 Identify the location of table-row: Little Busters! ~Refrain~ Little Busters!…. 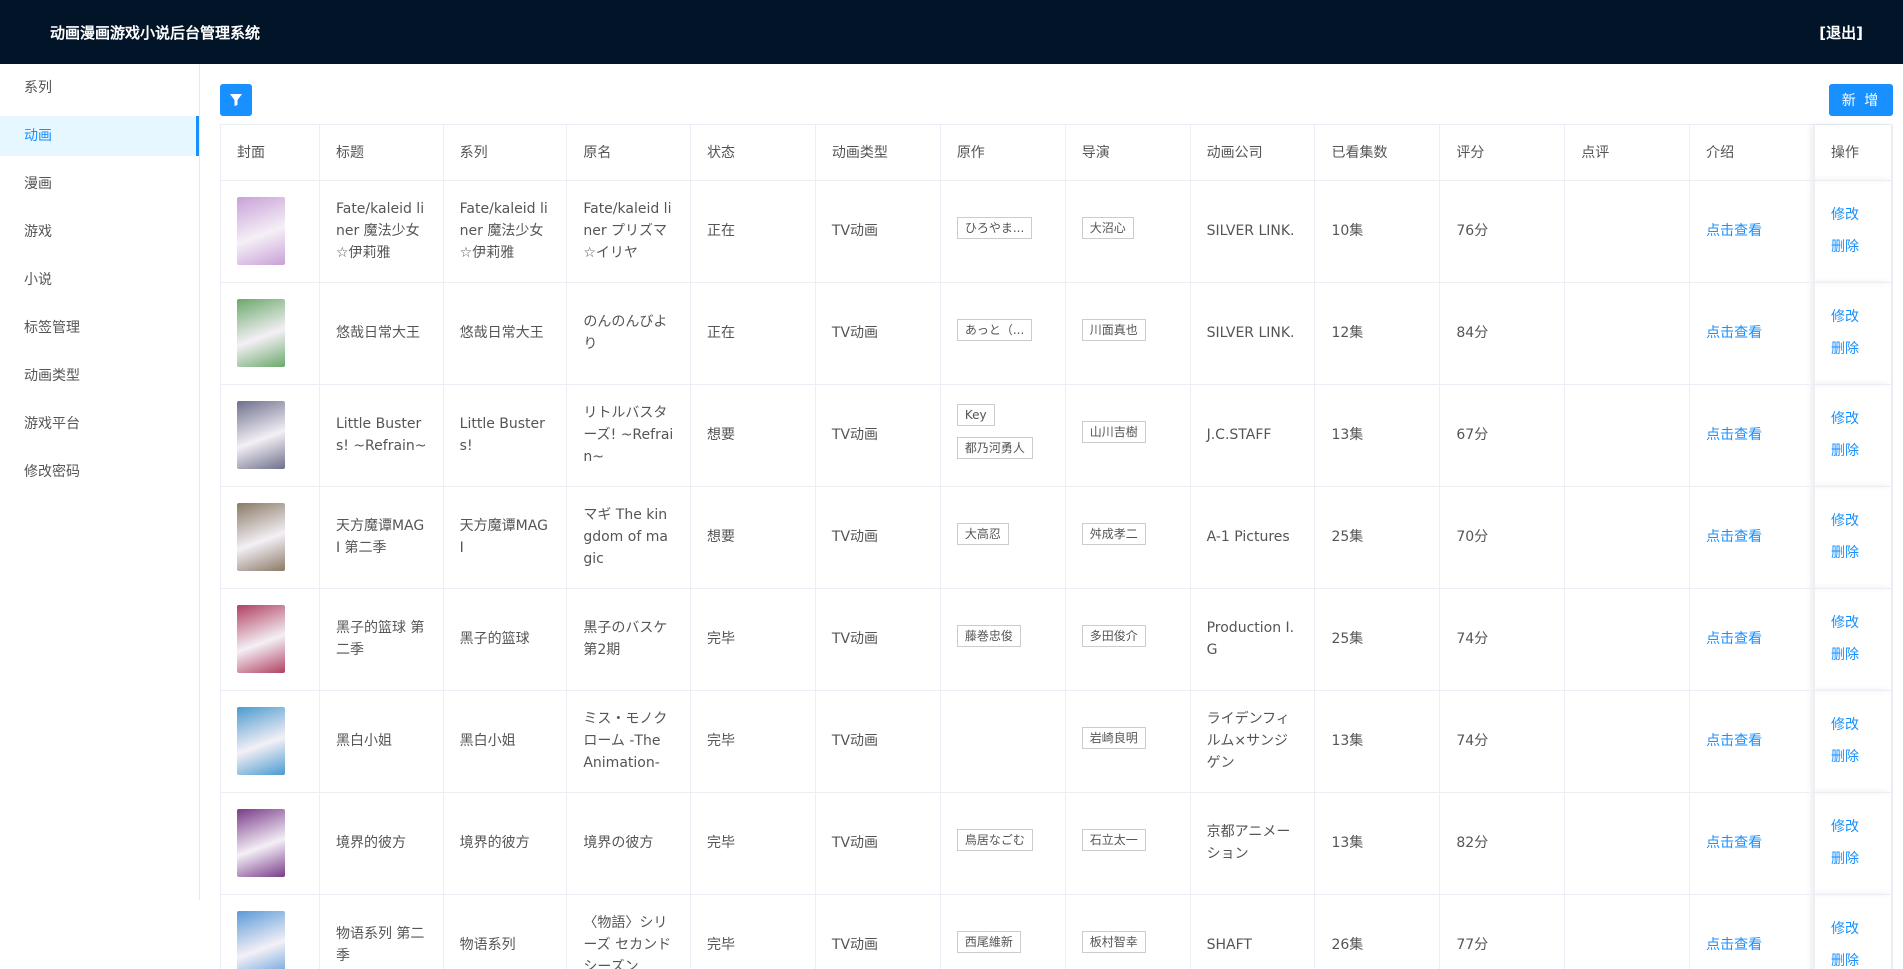
(1056, 435).